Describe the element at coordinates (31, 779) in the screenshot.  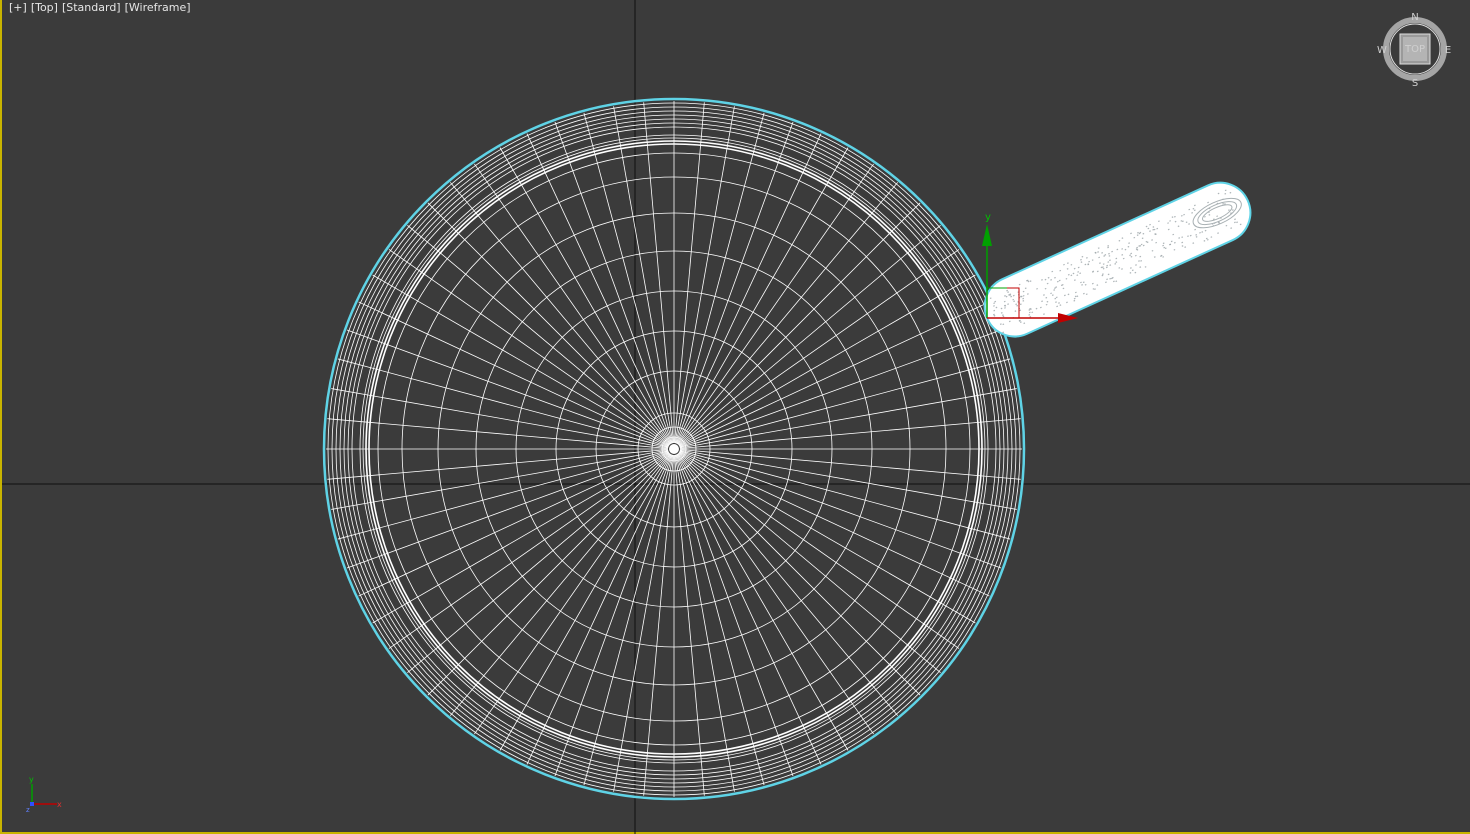
I see `tripod-y-label: y` at that location.